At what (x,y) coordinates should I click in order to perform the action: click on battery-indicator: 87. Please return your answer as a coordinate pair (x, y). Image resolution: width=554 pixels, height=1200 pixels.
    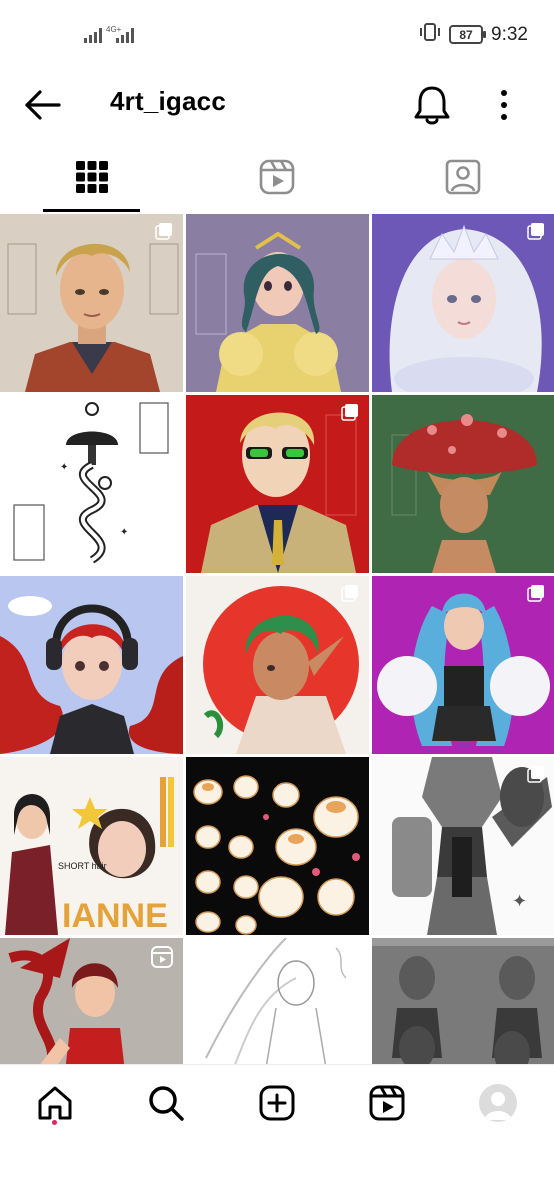
    Looking at the image, I should click on (468, 34).